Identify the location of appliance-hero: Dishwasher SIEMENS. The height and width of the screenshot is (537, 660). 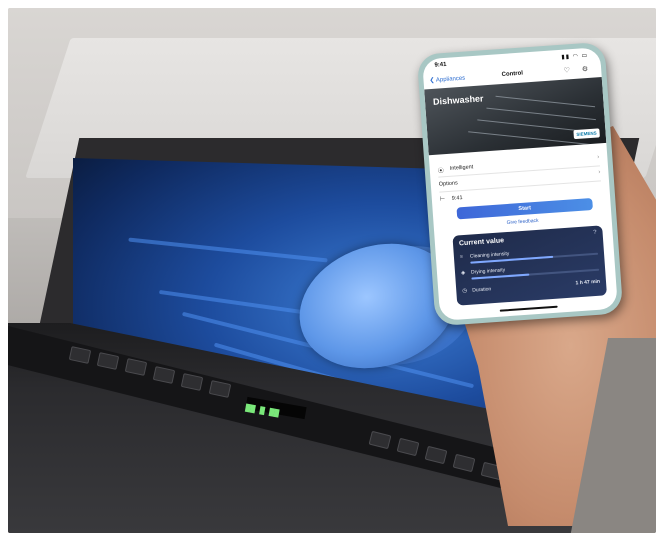
(515, 116).